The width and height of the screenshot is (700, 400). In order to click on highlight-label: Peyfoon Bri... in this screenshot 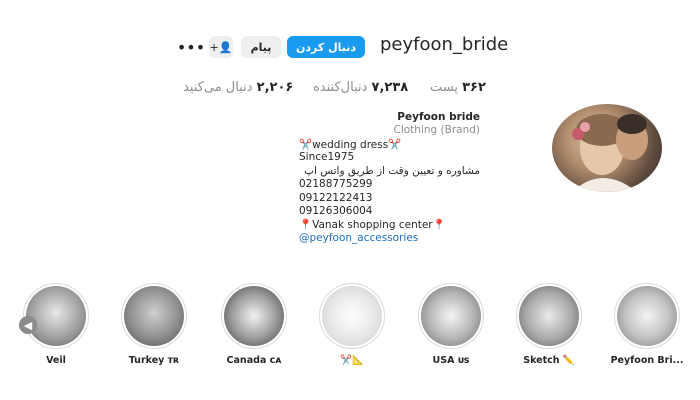, I will do `click(647, 360)`.